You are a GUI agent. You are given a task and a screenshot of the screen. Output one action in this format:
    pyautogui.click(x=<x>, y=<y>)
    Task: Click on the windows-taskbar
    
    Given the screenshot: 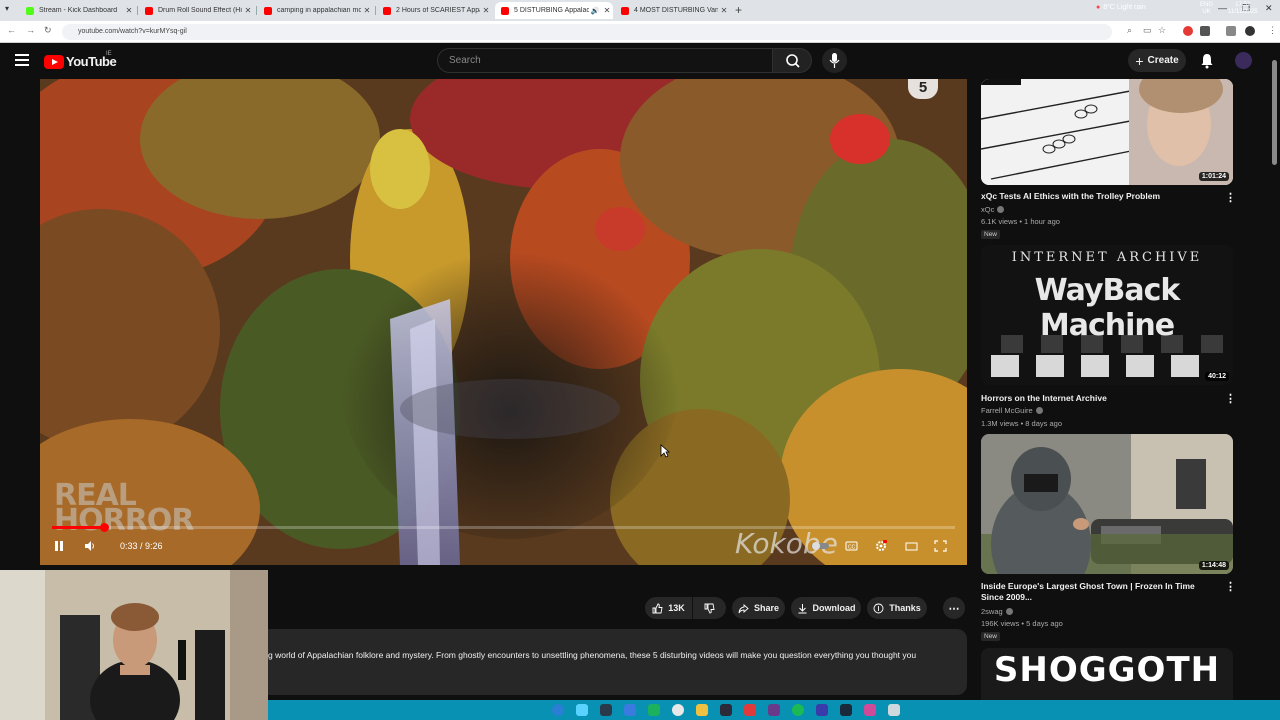 What is the action you would take?
    pyautogui.click(x=774, y=710)
    